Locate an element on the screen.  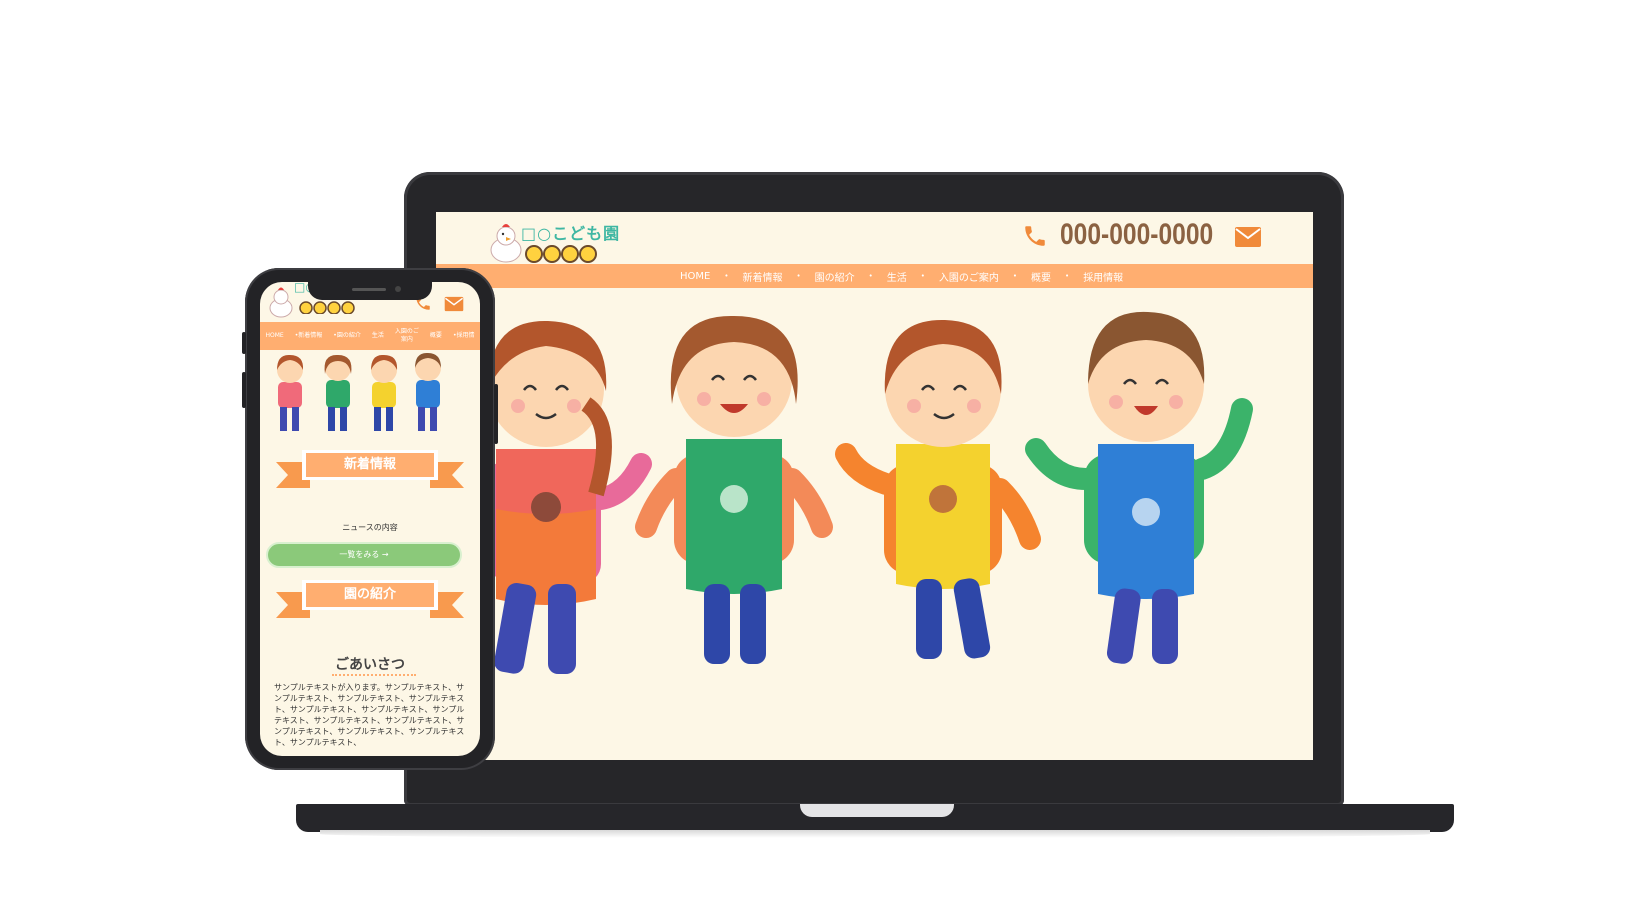
laptop-trackpad-notch is located at coordinates (877, 810).